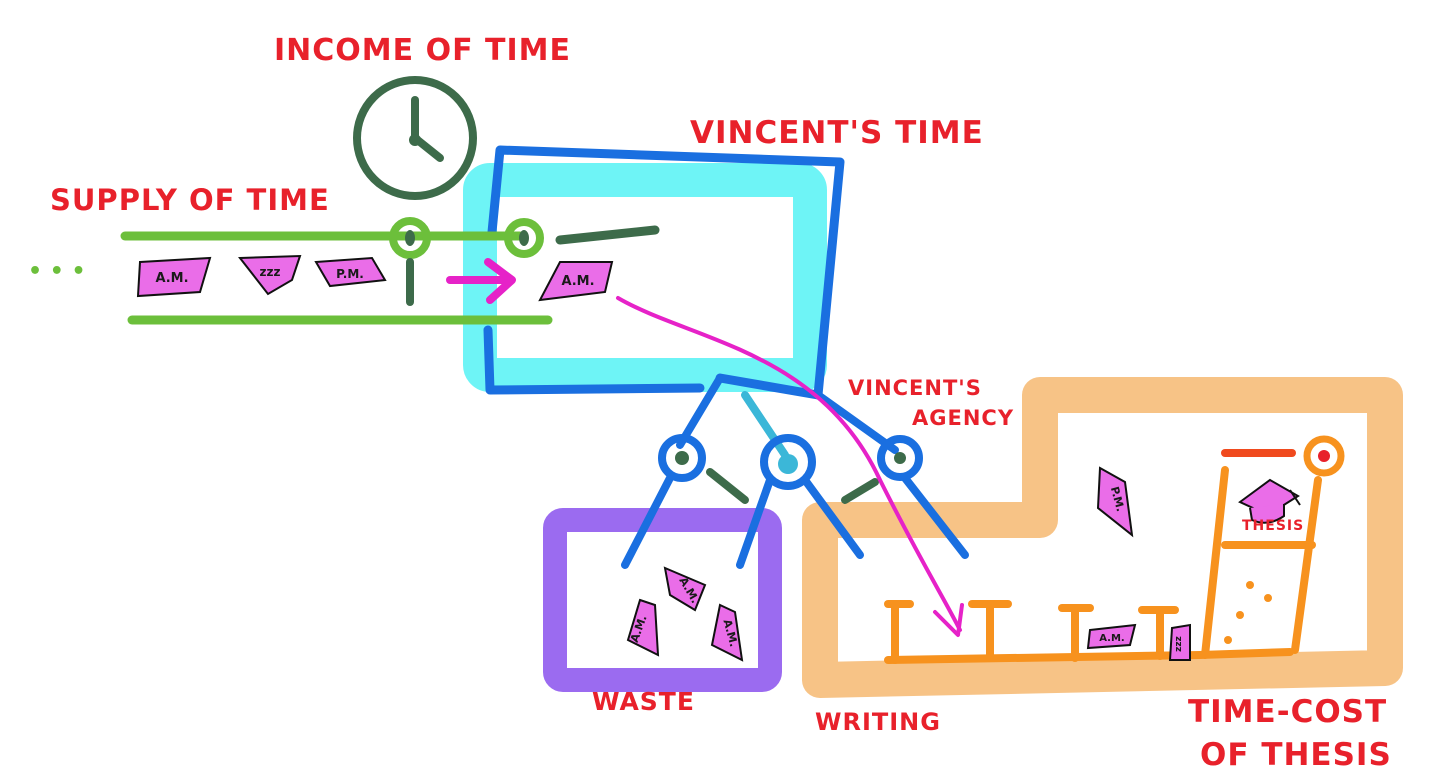  What do you see at coordinates (422, 50) in the screenshot?
I see `income-label: INCOME OF TIME` at bounding box center [422, 50].